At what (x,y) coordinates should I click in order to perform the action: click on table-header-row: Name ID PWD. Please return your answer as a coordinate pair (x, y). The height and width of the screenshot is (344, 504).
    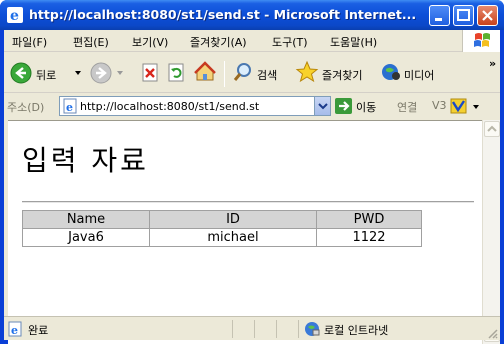
    Looking at the image, I should click on (222, 219).